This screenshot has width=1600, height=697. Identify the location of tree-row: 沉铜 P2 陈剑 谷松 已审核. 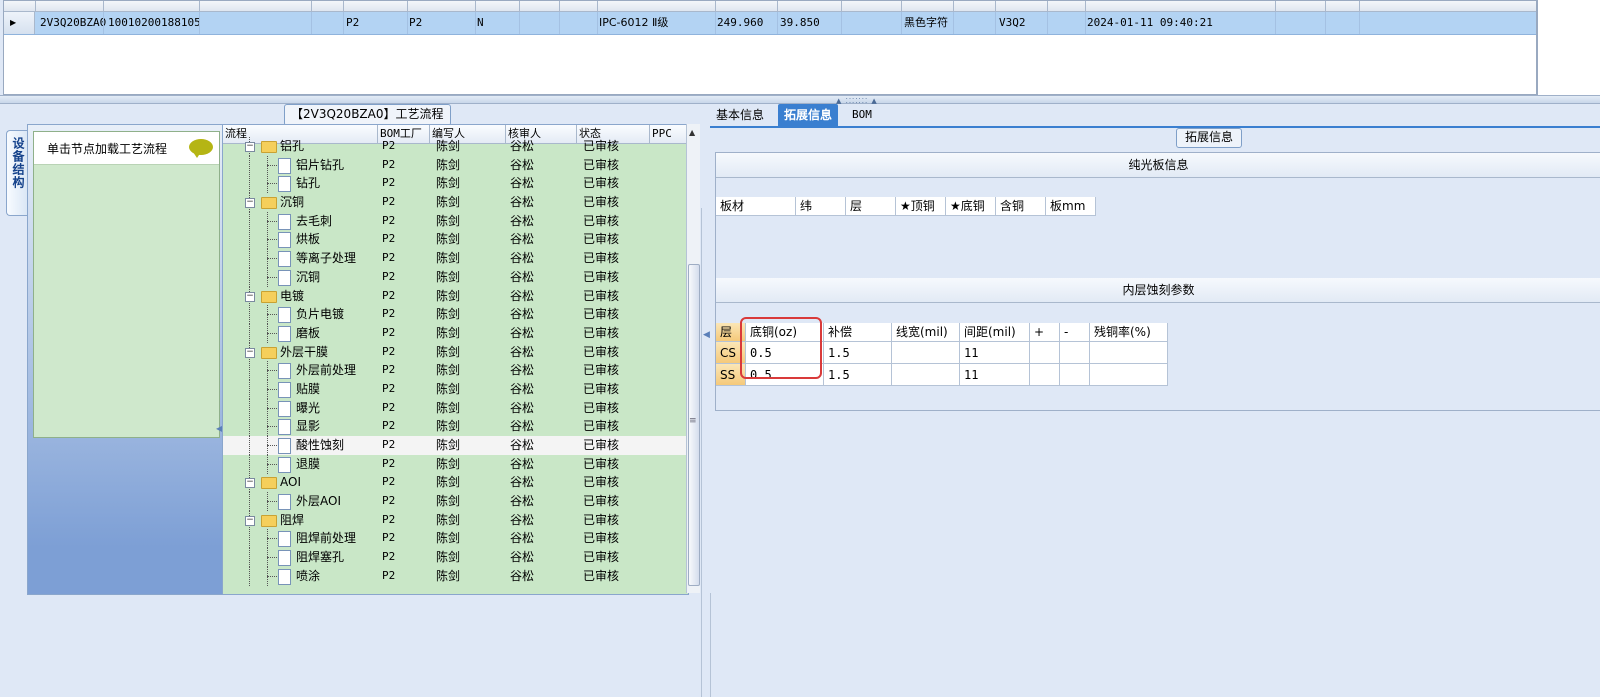
(455, 277).